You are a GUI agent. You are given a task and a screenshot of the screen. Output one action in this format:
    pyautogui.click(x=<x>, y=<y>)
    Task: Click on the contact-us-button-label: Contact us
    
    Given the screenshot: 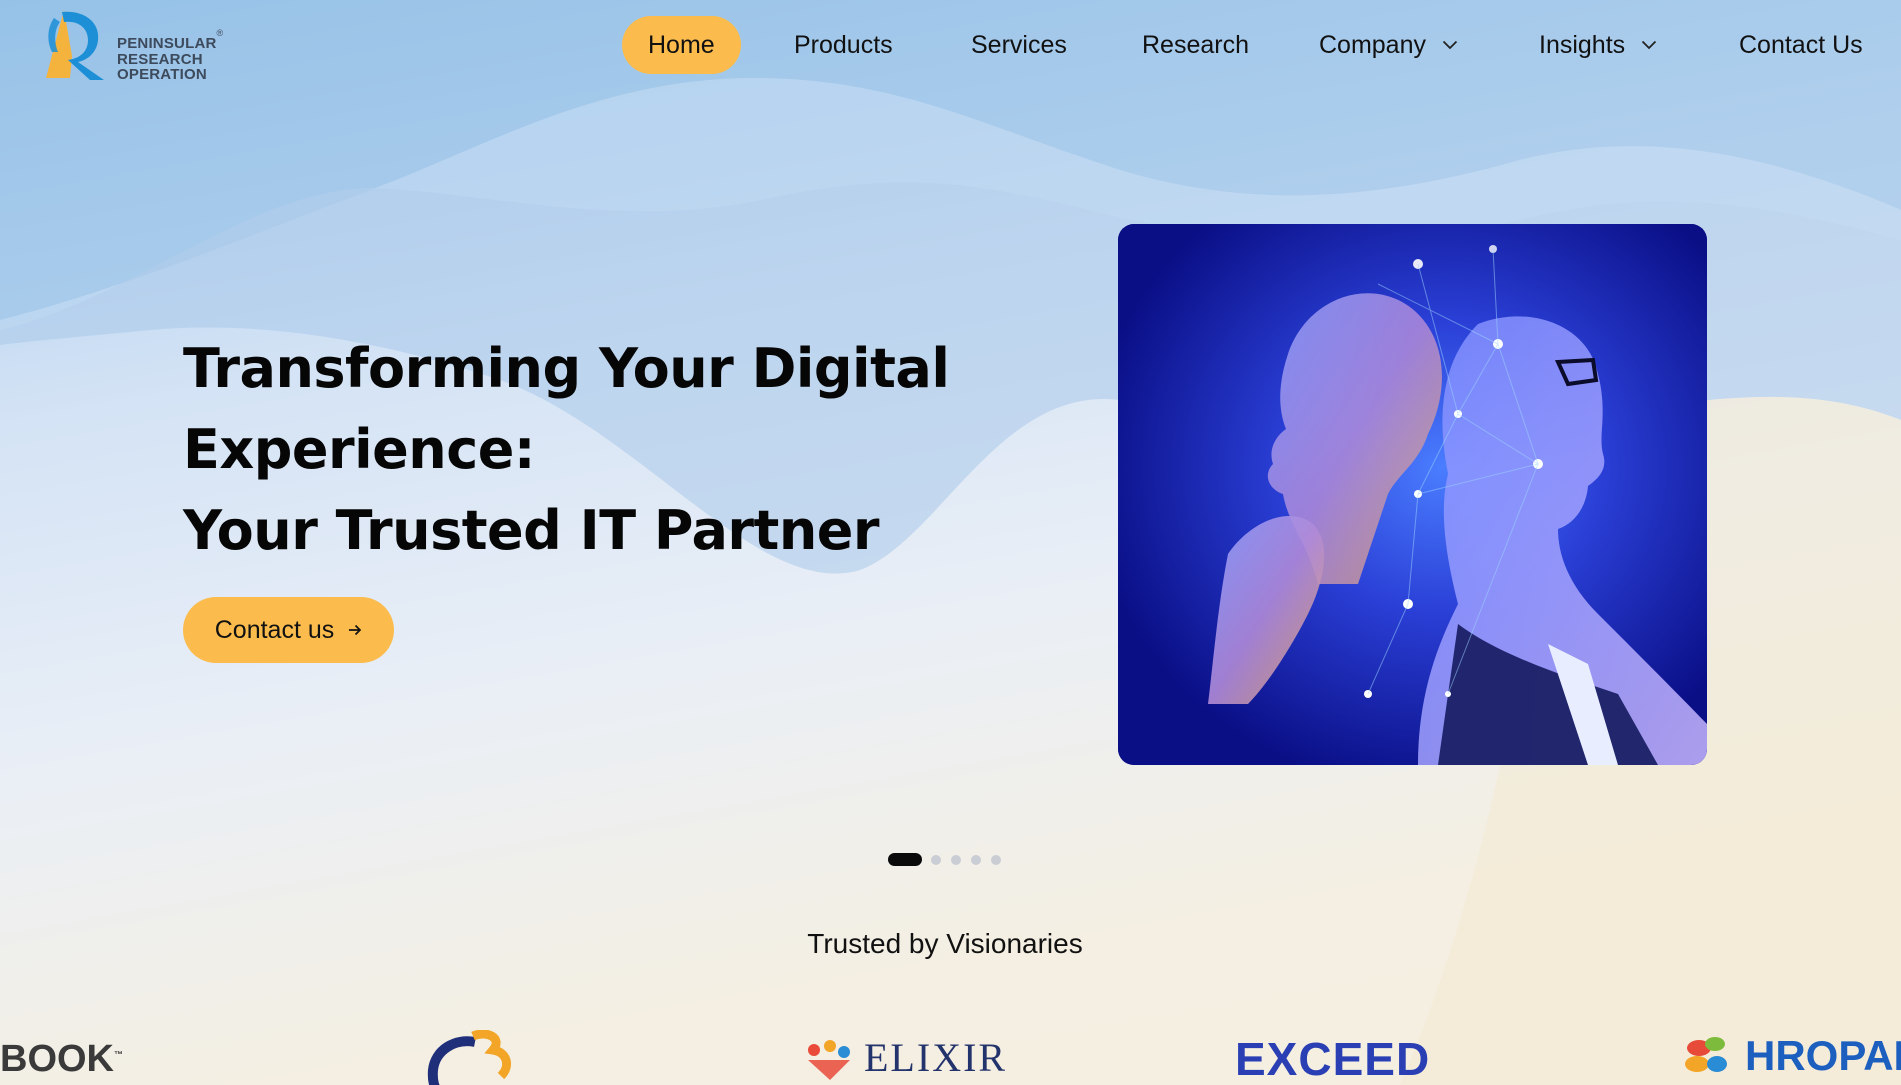 What is the action you would take?
    pyautogui.click(x=274, y=629)
    